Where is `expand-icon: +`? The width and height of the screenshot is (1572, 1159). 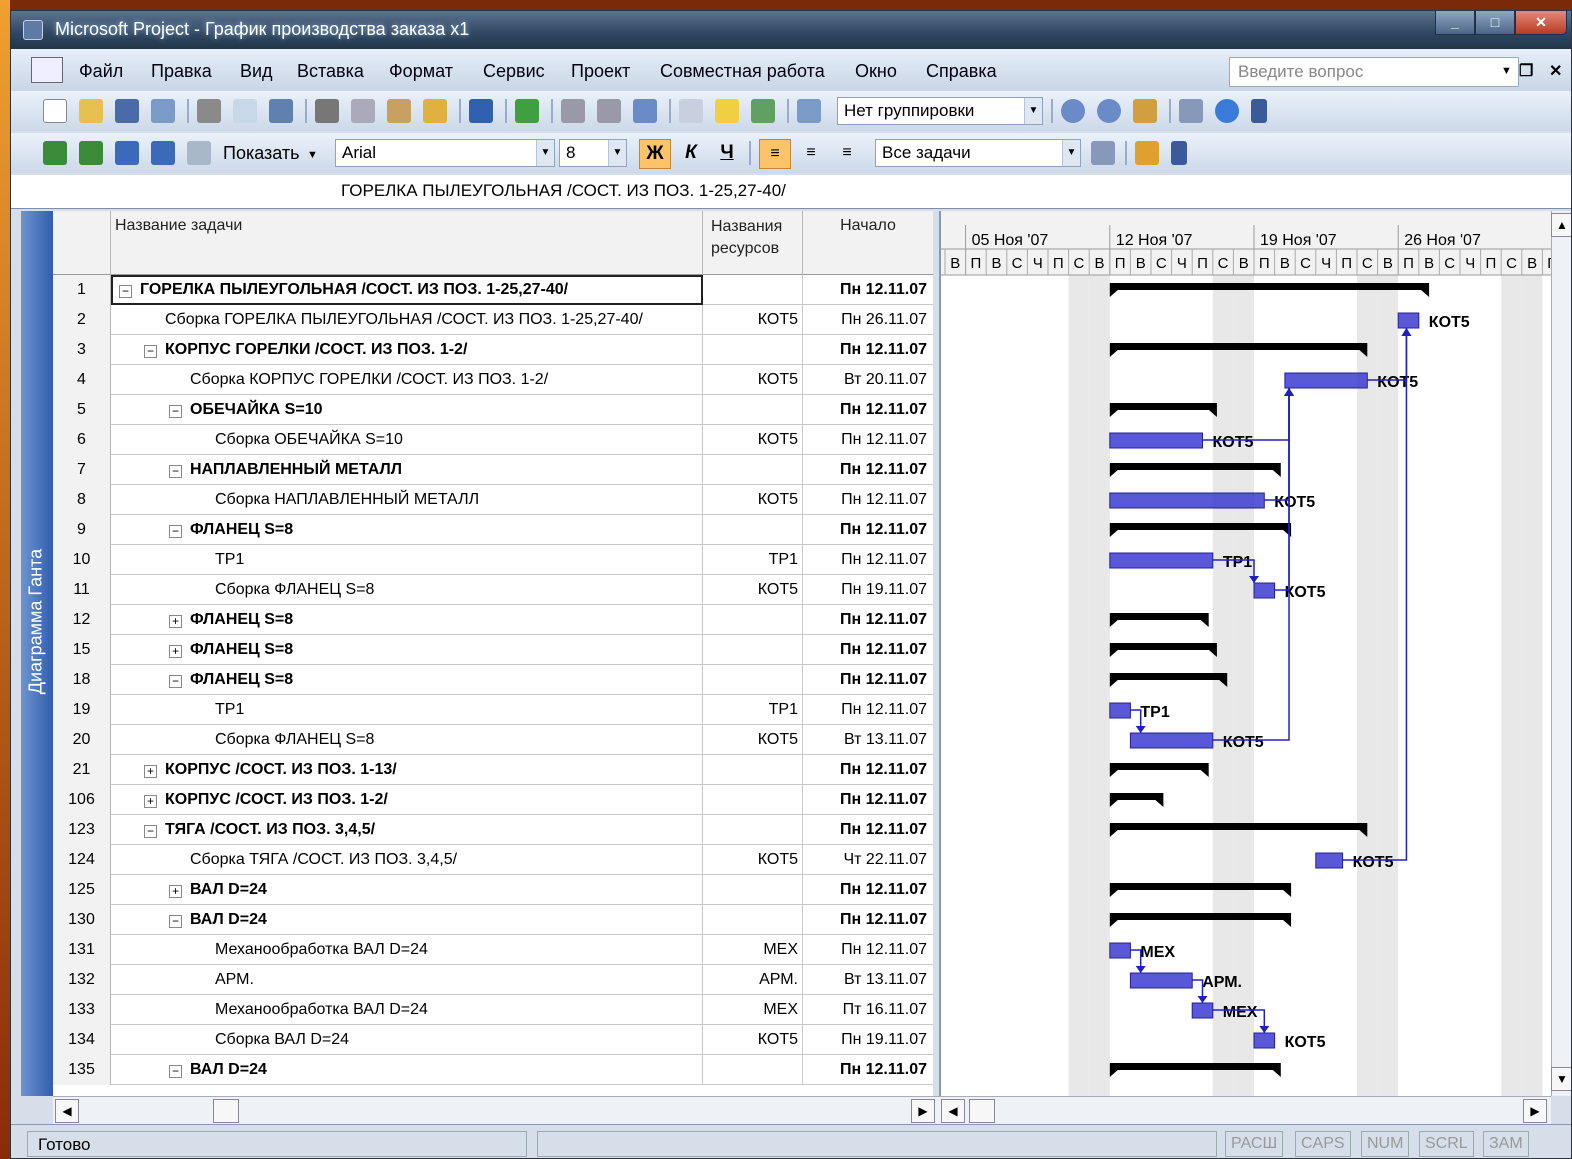 expand-icon: + is located at coordinates (175, 651).